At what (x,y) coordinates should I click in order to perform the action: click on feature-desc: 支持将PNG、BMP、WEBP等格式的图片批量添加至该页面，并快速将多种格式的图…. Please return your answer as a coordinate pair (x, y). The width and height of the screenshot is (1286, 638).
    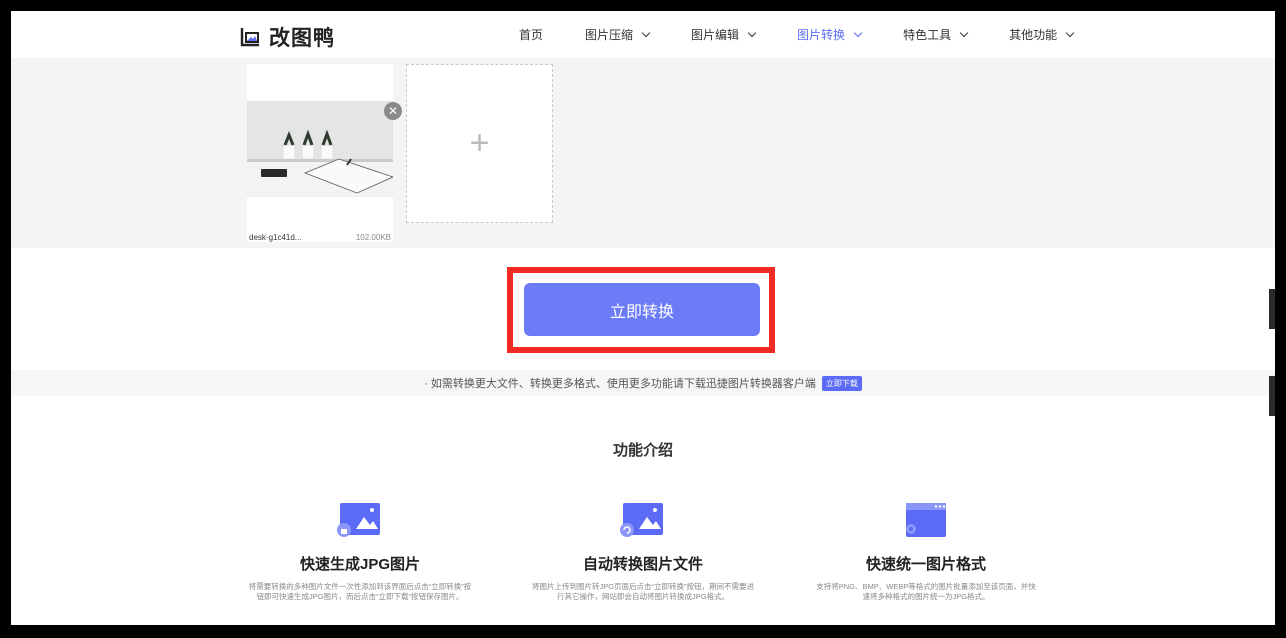
    Looking at the image, I should click on (926, 591).